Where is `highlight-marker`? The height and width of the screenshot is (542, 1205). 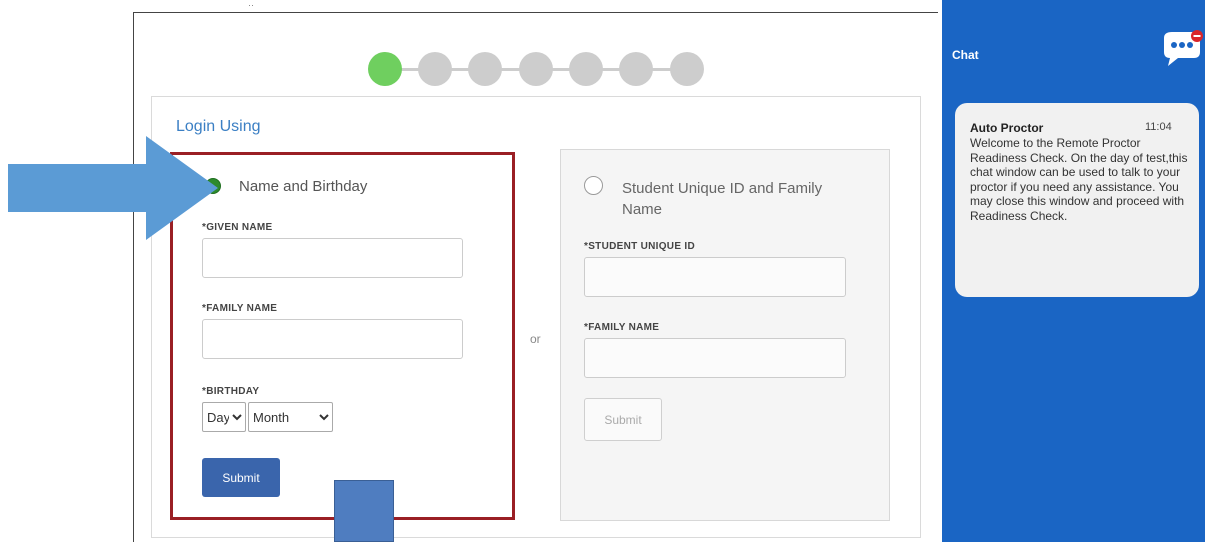
highlight-marker is located at coordinates (364, 511).